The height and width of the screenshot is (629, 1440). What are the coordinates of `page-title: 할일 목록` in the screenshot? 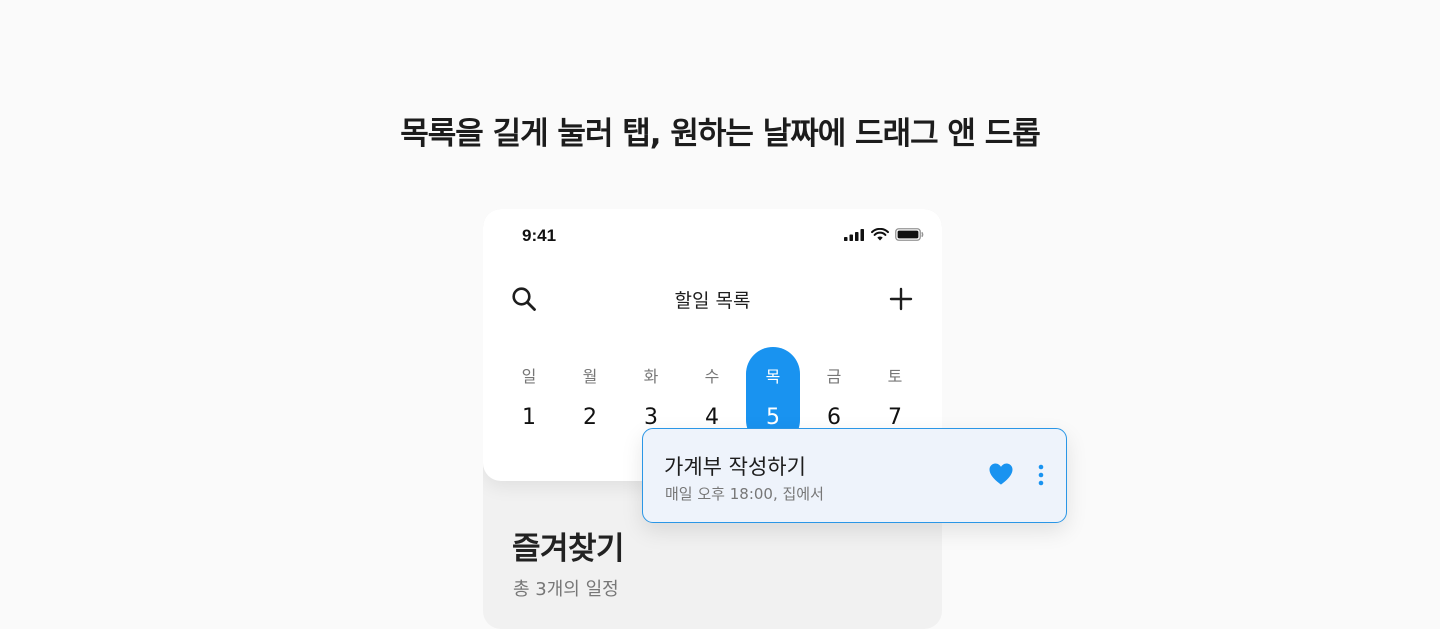 It's located at (712, 301).